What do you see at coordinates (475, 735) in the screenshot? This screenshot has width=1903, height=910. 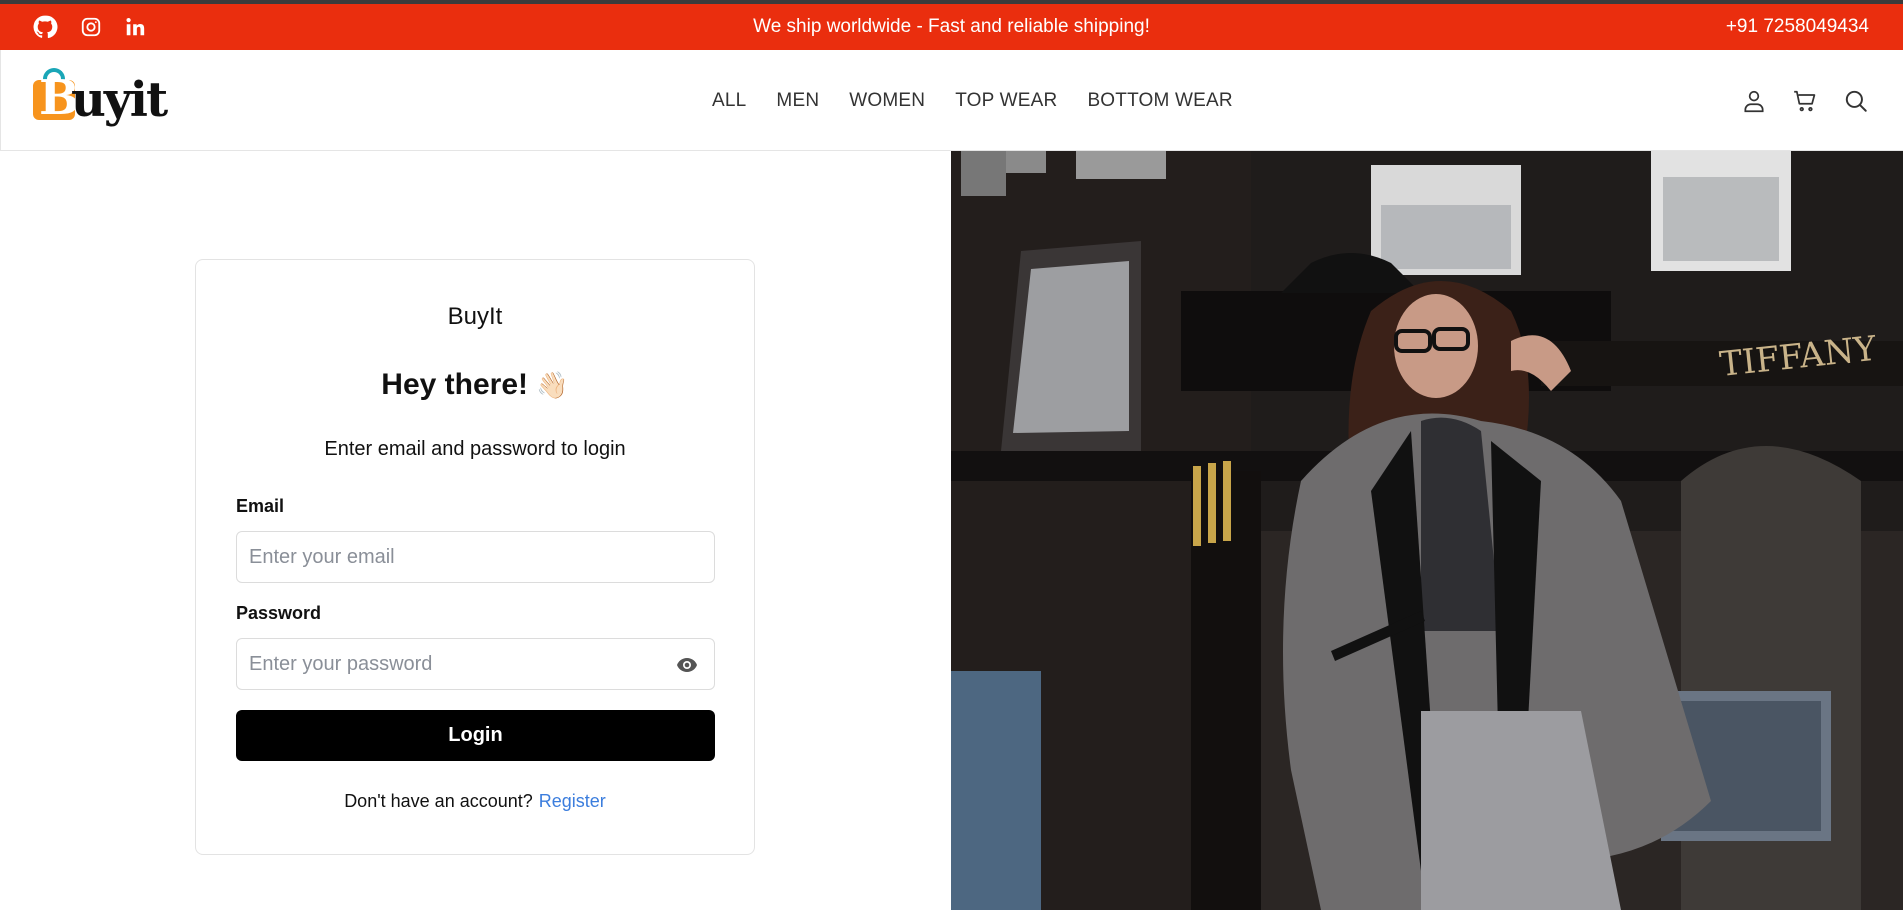 I see `login-button: Login` at bounding box center [475, 735].